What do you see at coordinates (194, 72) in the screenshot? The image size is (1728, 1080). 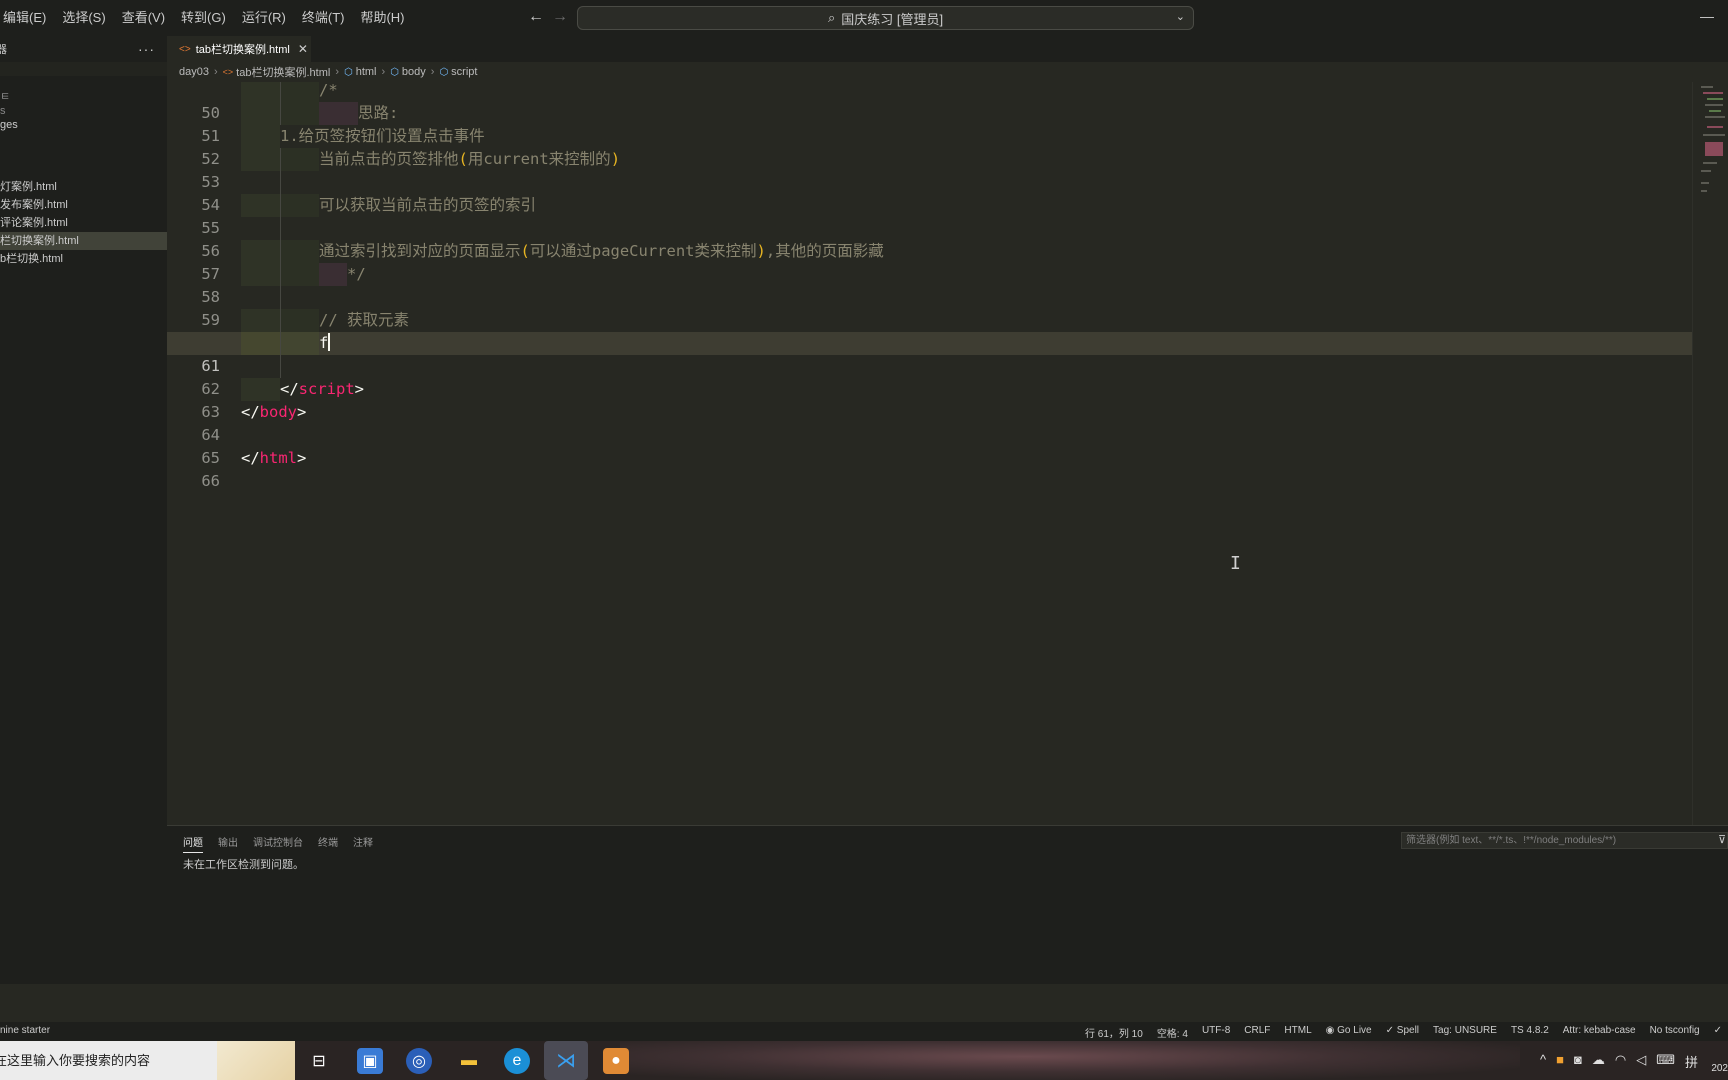 I see `breadcrumb-folder: day03` at bounding box center [194, 72].